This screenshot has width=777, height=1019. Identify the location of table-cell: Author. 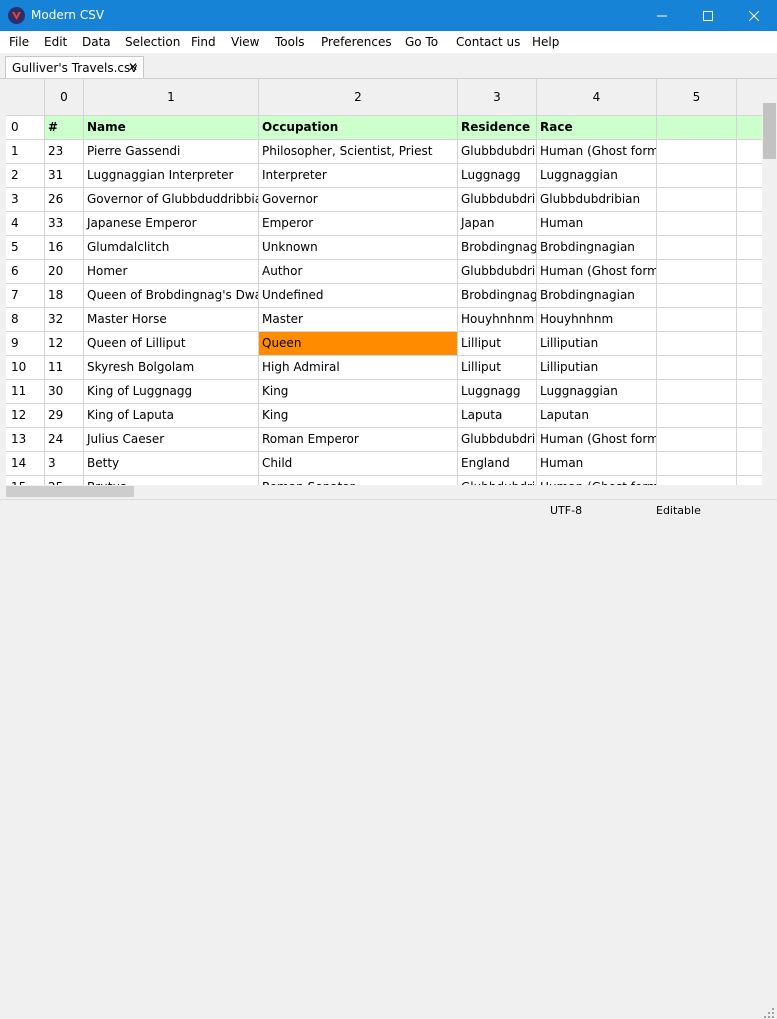
(358, 272).